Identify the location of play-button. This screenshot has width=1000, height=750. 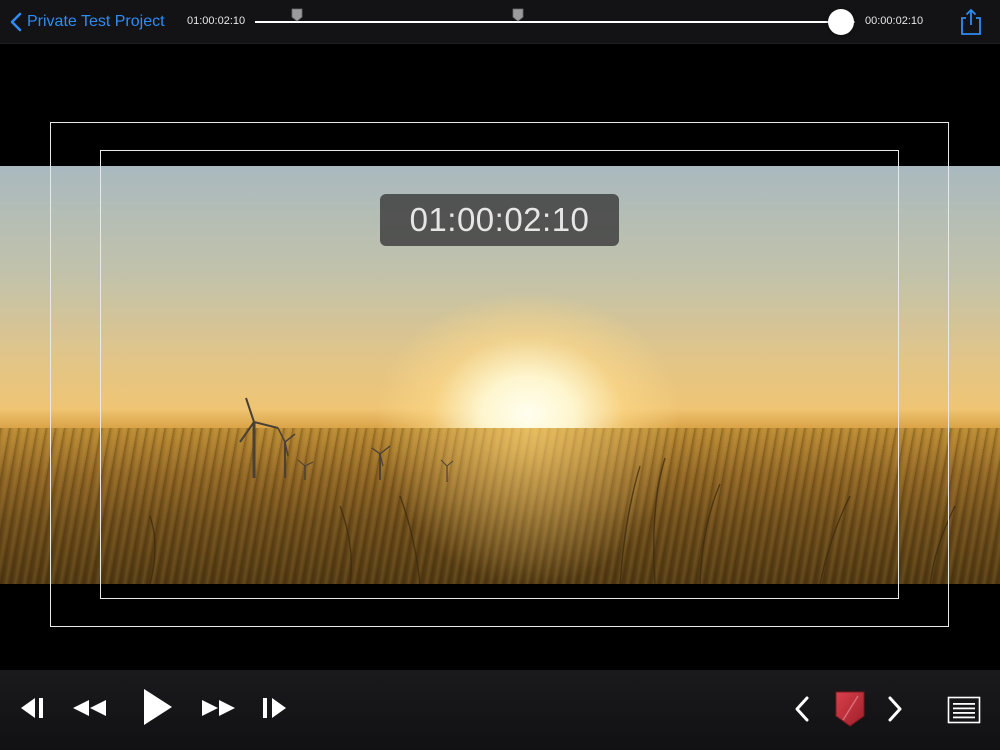
(157, 707).